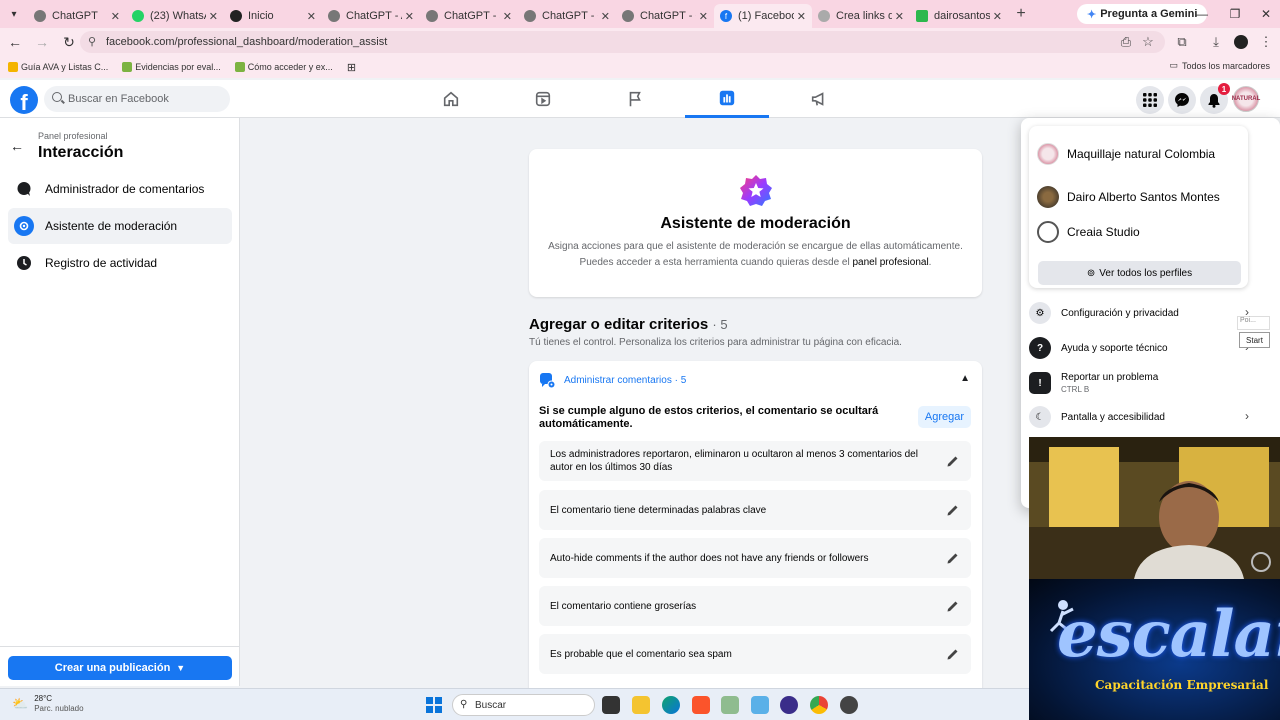 This screenshot has width=1280, height=720. What do you see at coordinates (930, 262) in the screenshot?
I see `card-description-end: .` at bounding box center [930, 262].